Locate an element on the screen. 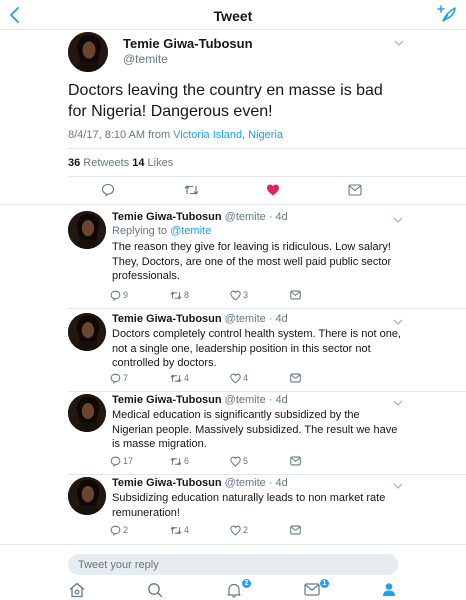  reply-button: 2 is located at coordinates (119, 530).